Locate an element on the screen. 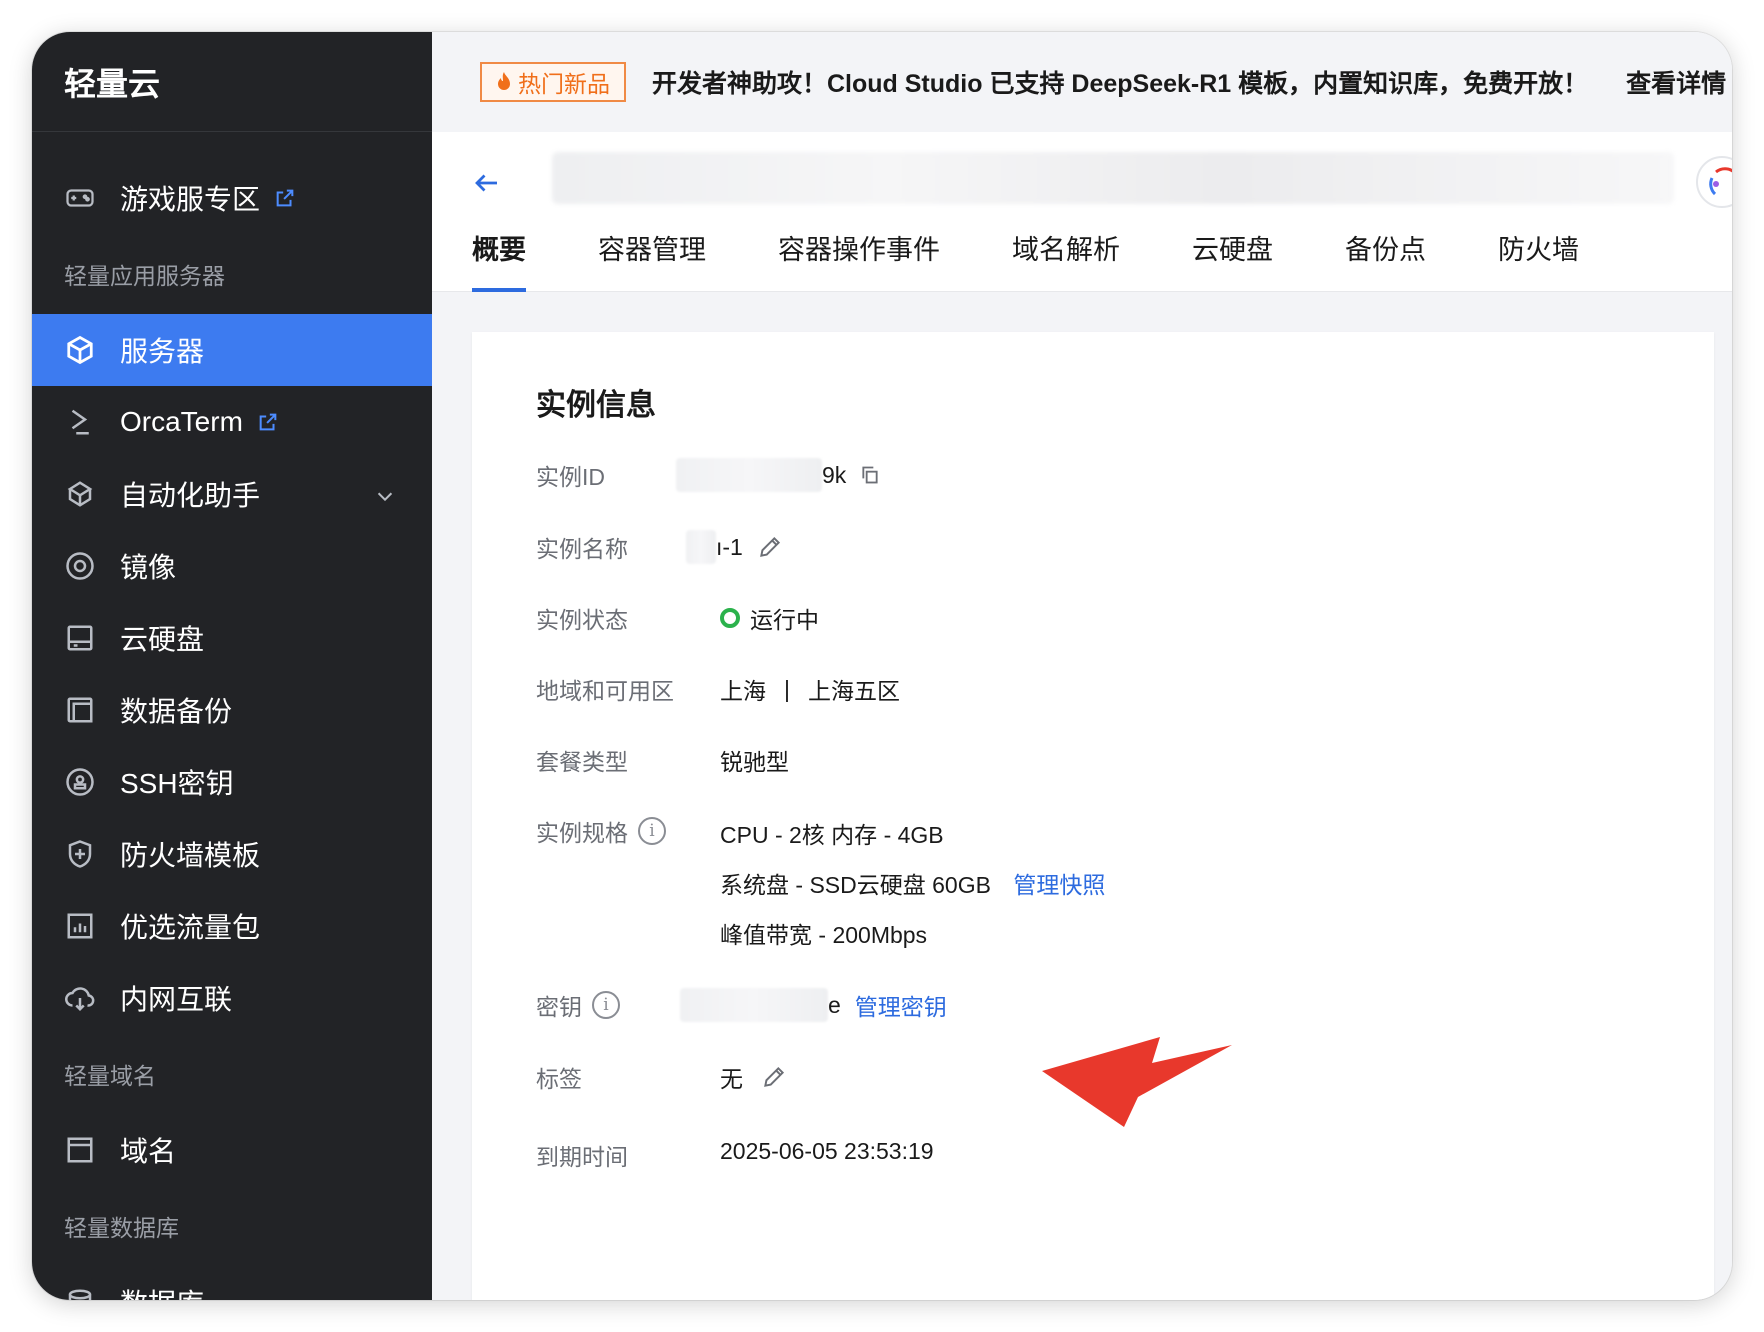  sidebar-item-servers: 服务器 is located at coordinates (232, 350).